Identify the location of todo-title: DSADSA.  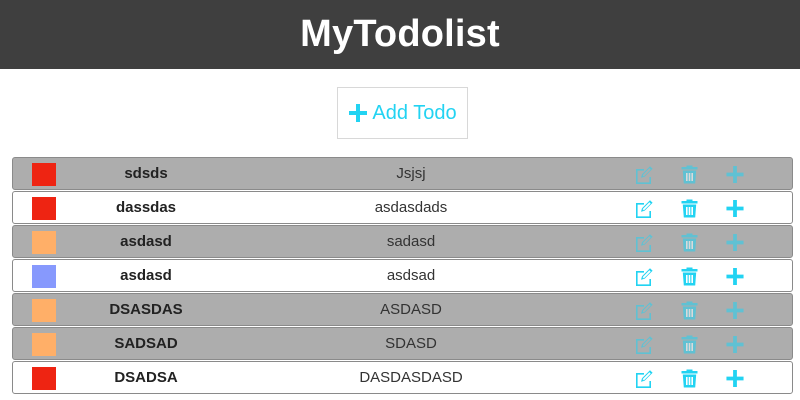
(146, 377).